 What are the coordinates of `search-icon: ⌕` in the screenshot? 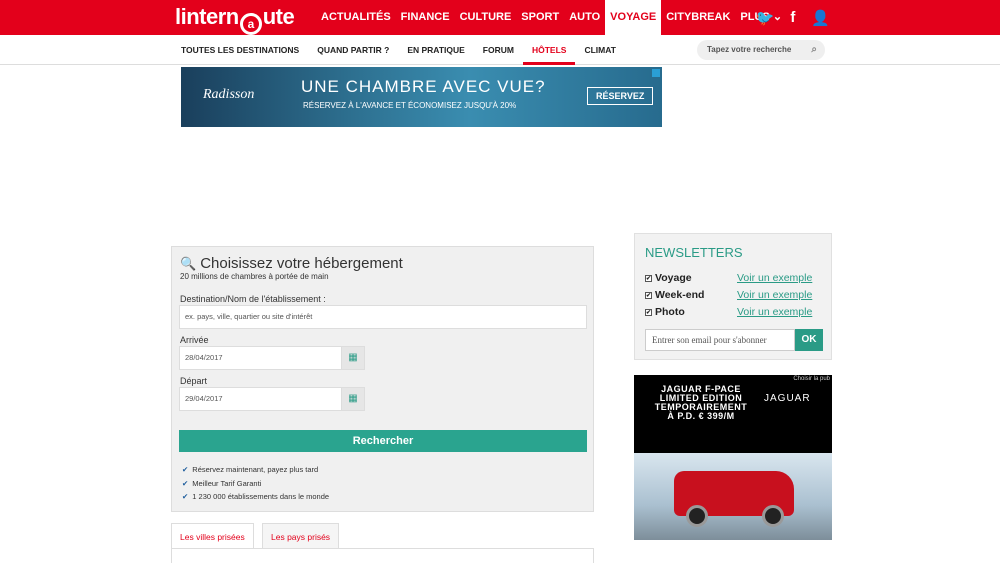 It's located at (814, 50).